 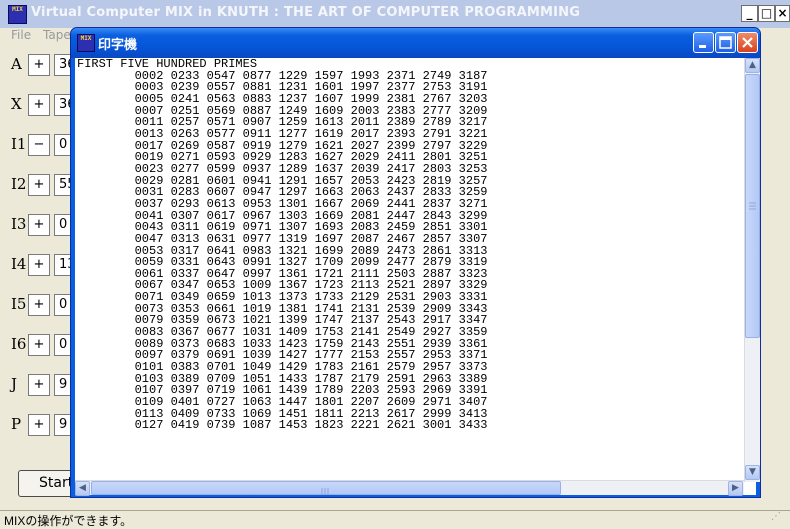 What do you see at coordinates (778, 518) in the screenshot?
I see `resize-grip-icon: ⋰` at bounding box center [778, 518].